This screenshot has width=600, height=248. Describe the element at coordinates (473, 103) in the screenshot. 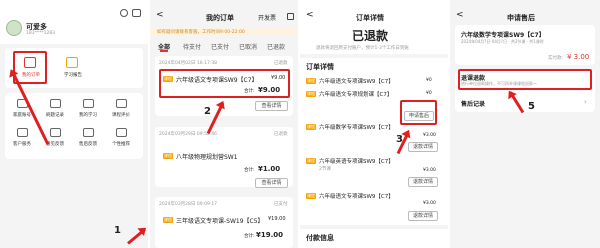

I see `record-link: 售后记录` at that location.